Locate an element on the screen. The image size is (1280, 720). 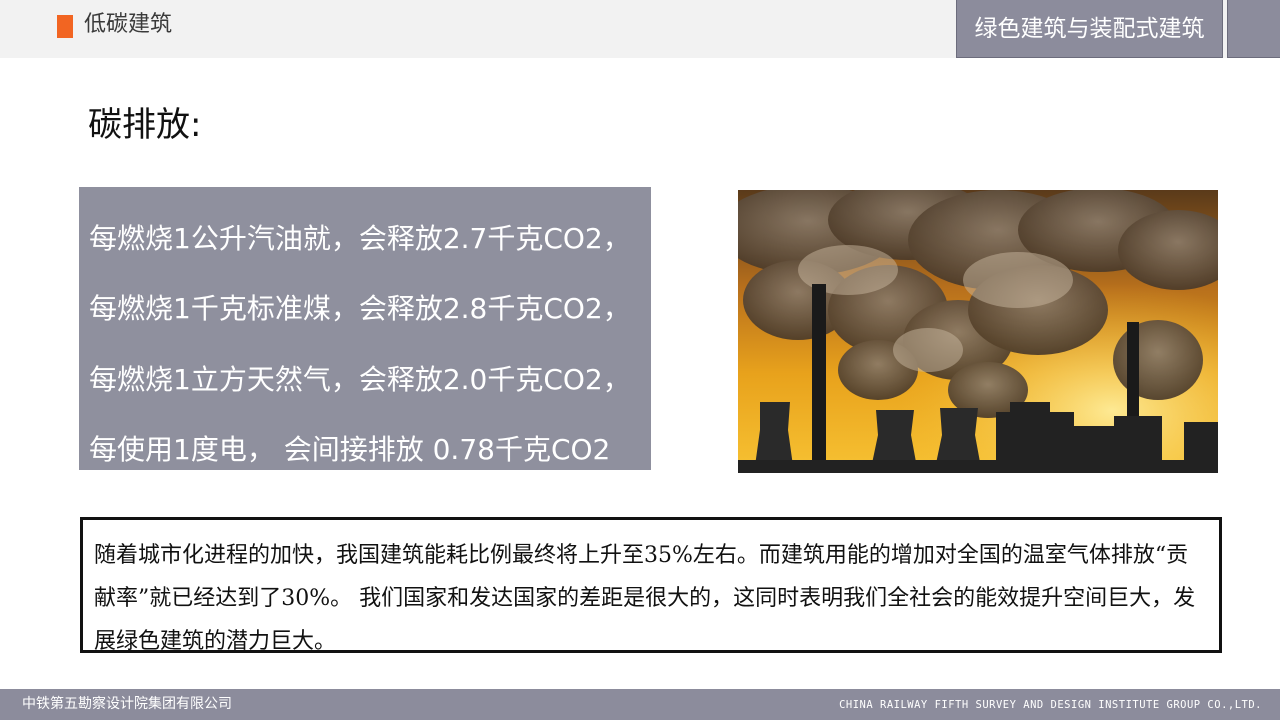
fact-line-electricity: 每使用1度电， 会间接排放 0.78千克CO2 is located at coordinates (350, 449).